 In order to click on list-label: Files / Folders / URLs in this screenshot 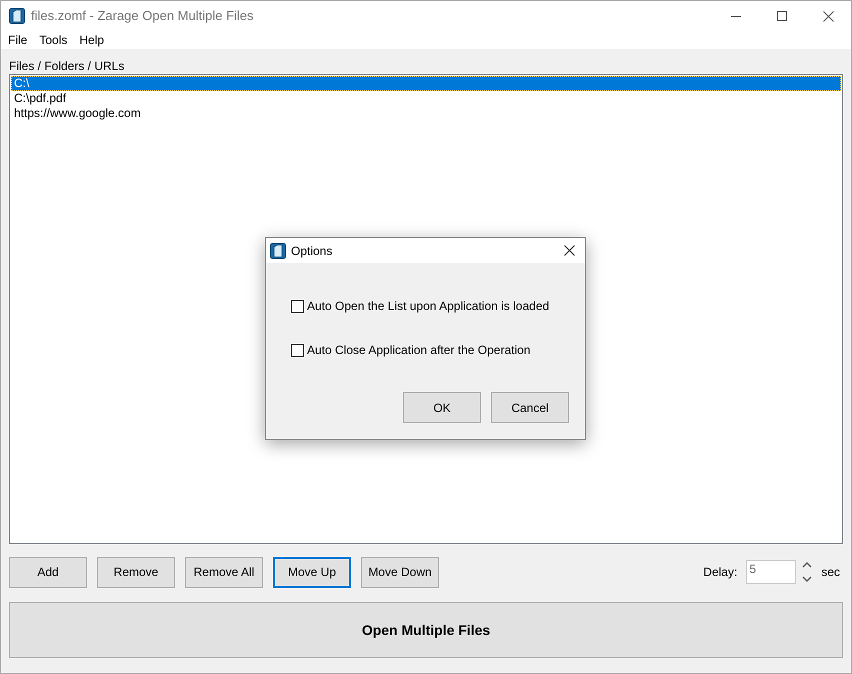, I will do `click(67, 66)`.